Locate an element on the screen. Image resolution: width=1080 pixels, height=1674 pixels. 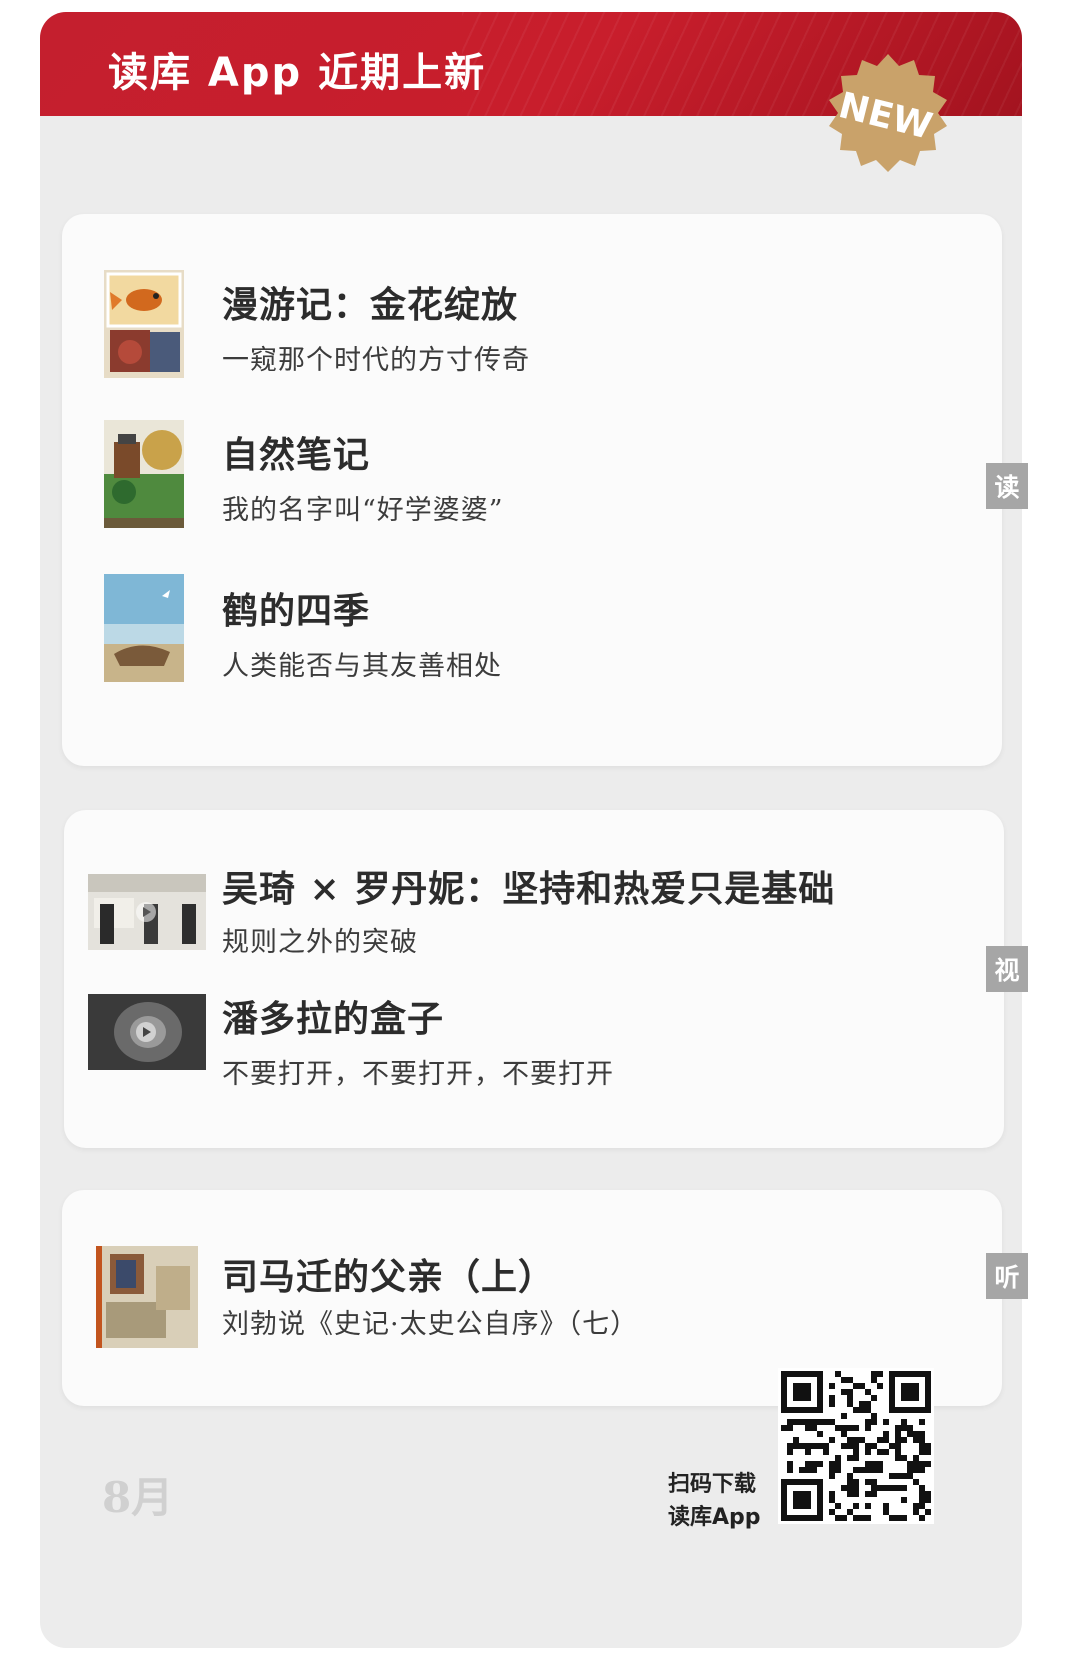
video-thumbnail-pandora is located at coordinates (147, 1032).